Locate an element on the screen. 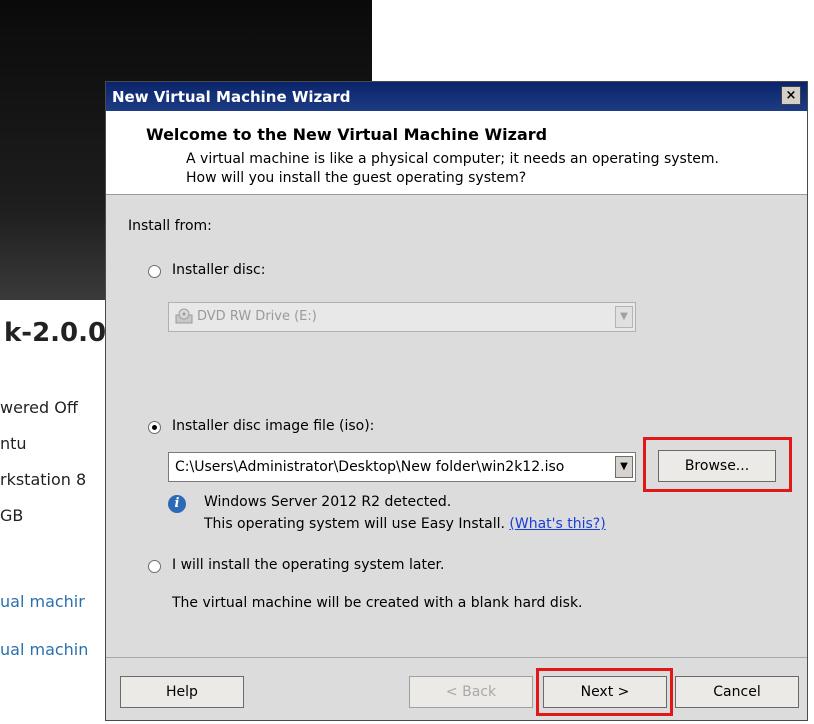 This screenshot has width=814, height=724. close-icon: × is located at coordinates (791, 95).